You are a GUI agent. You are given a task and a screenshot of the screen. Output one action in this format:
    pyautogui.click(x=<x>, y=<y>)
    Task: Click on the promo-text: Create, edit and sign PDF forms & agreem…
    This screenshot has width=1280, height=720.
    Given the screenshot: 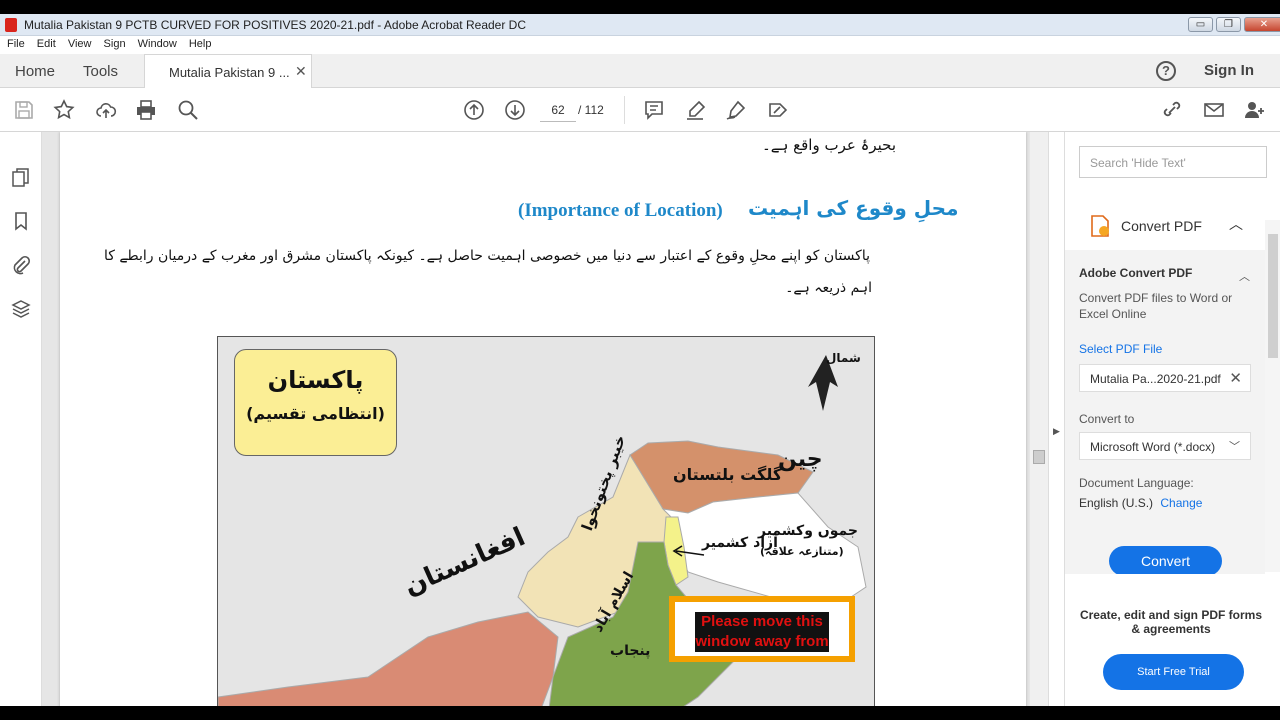 What is the action you would take?
    pyautogui.click(x=1171, y=622)
    